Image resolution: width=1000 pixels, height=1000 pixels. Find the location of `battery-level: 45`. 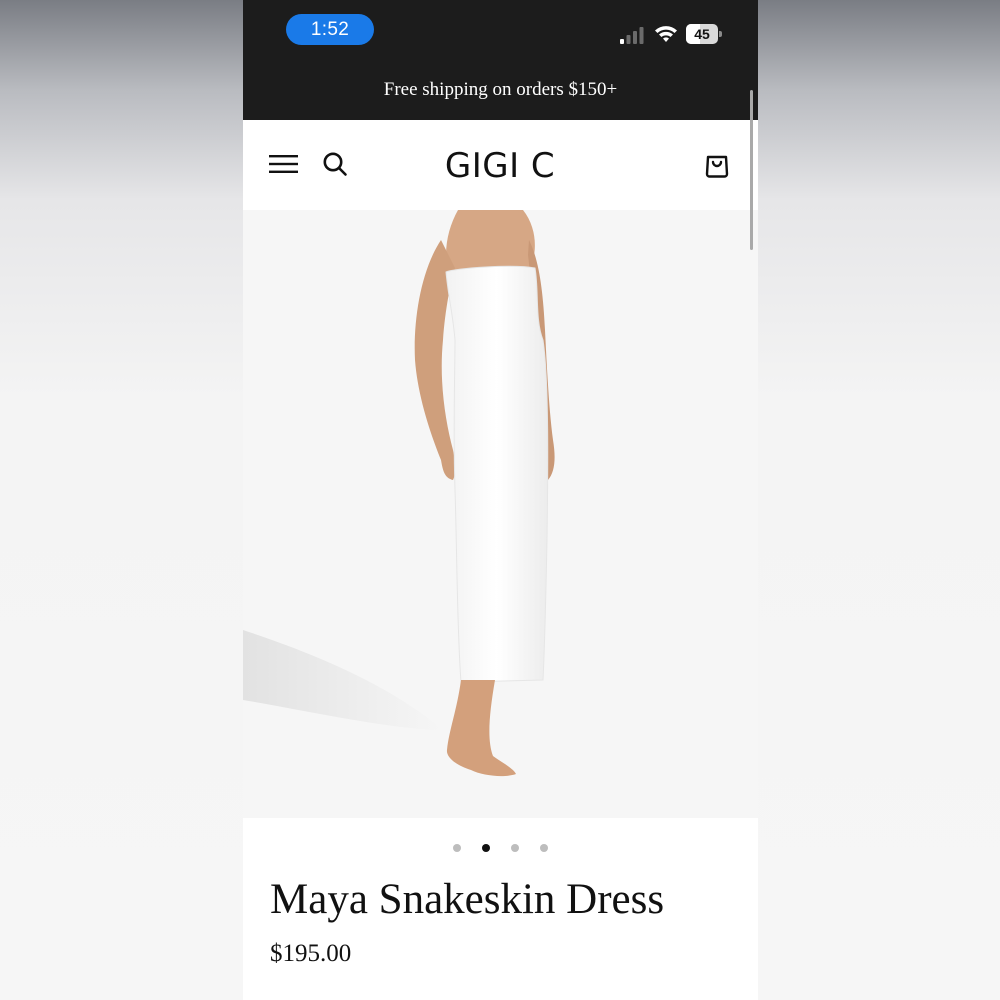

battery-level: 45 is located at coordinates (702, 34).